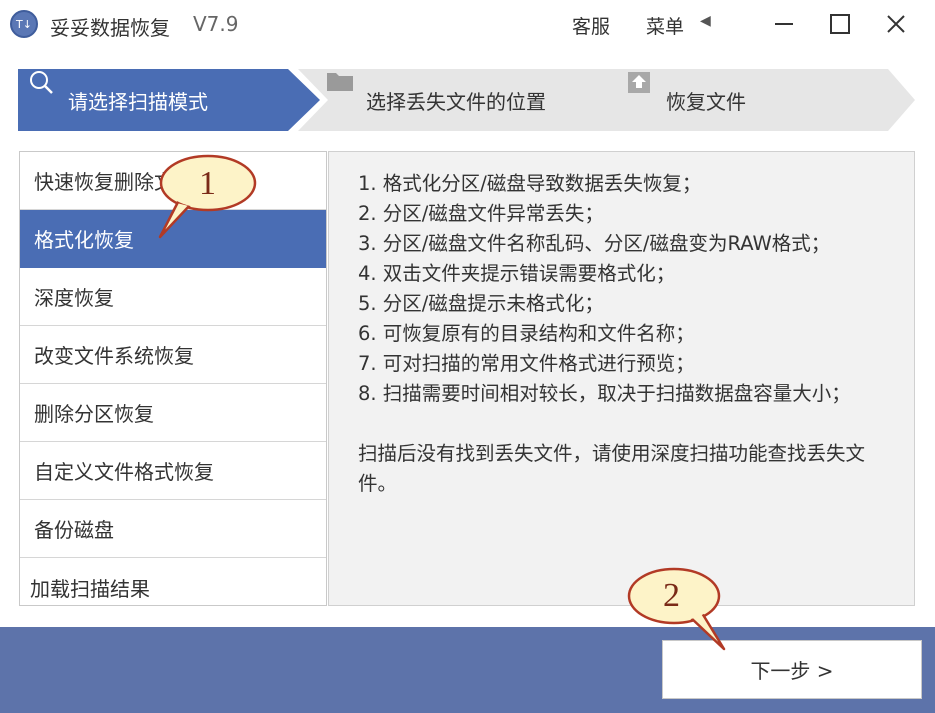 Image resolution: width=935 pixels, height=713 pixels. What do you see at coordinates (124, 472) in the screenshot?
I see `mode-label: 自定义文件格式恢复` at bounding box center [124, 472].